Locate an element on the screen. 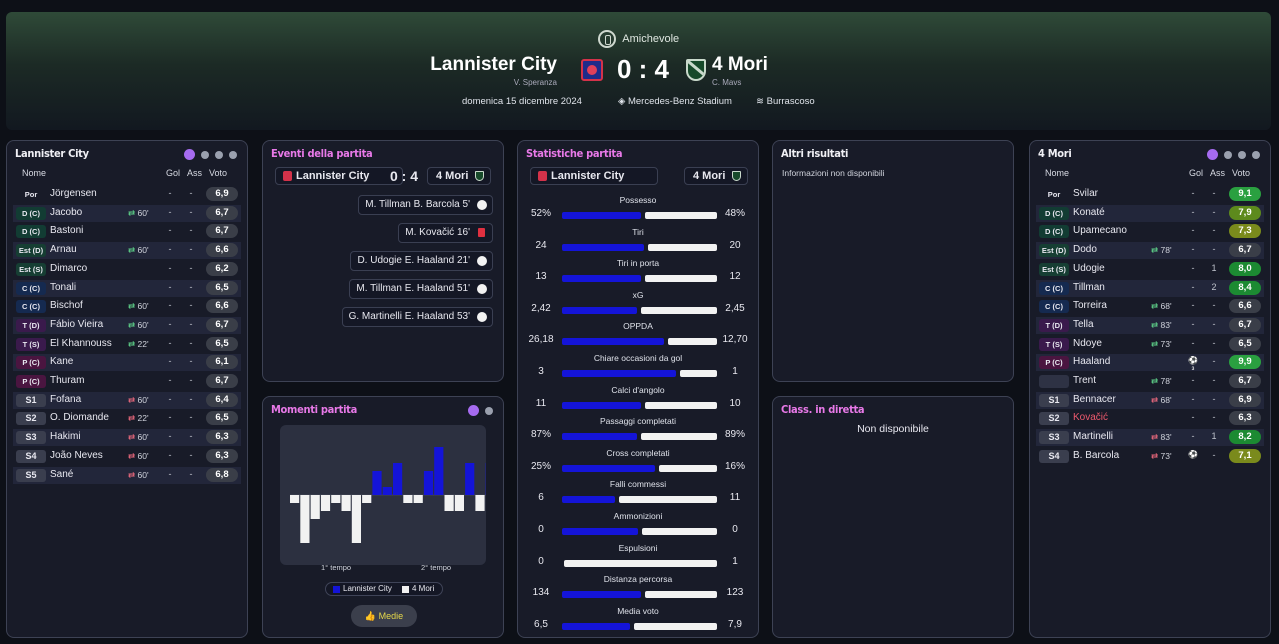 Image resolution: width=1279 pixels, height=644 pixels. player-row: D (C) Jacobo ⇄ 60' - - 6,7 is located at coordinates (127, 213).